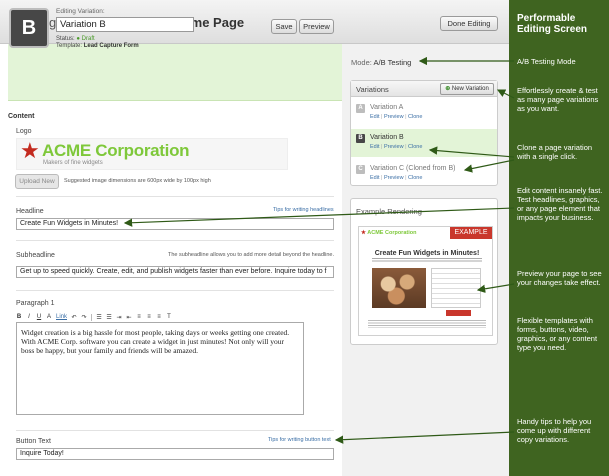 The height and width of the screenshot is (476, 609). I want to click on variation-row-name: Variation B, so click(387, 137).